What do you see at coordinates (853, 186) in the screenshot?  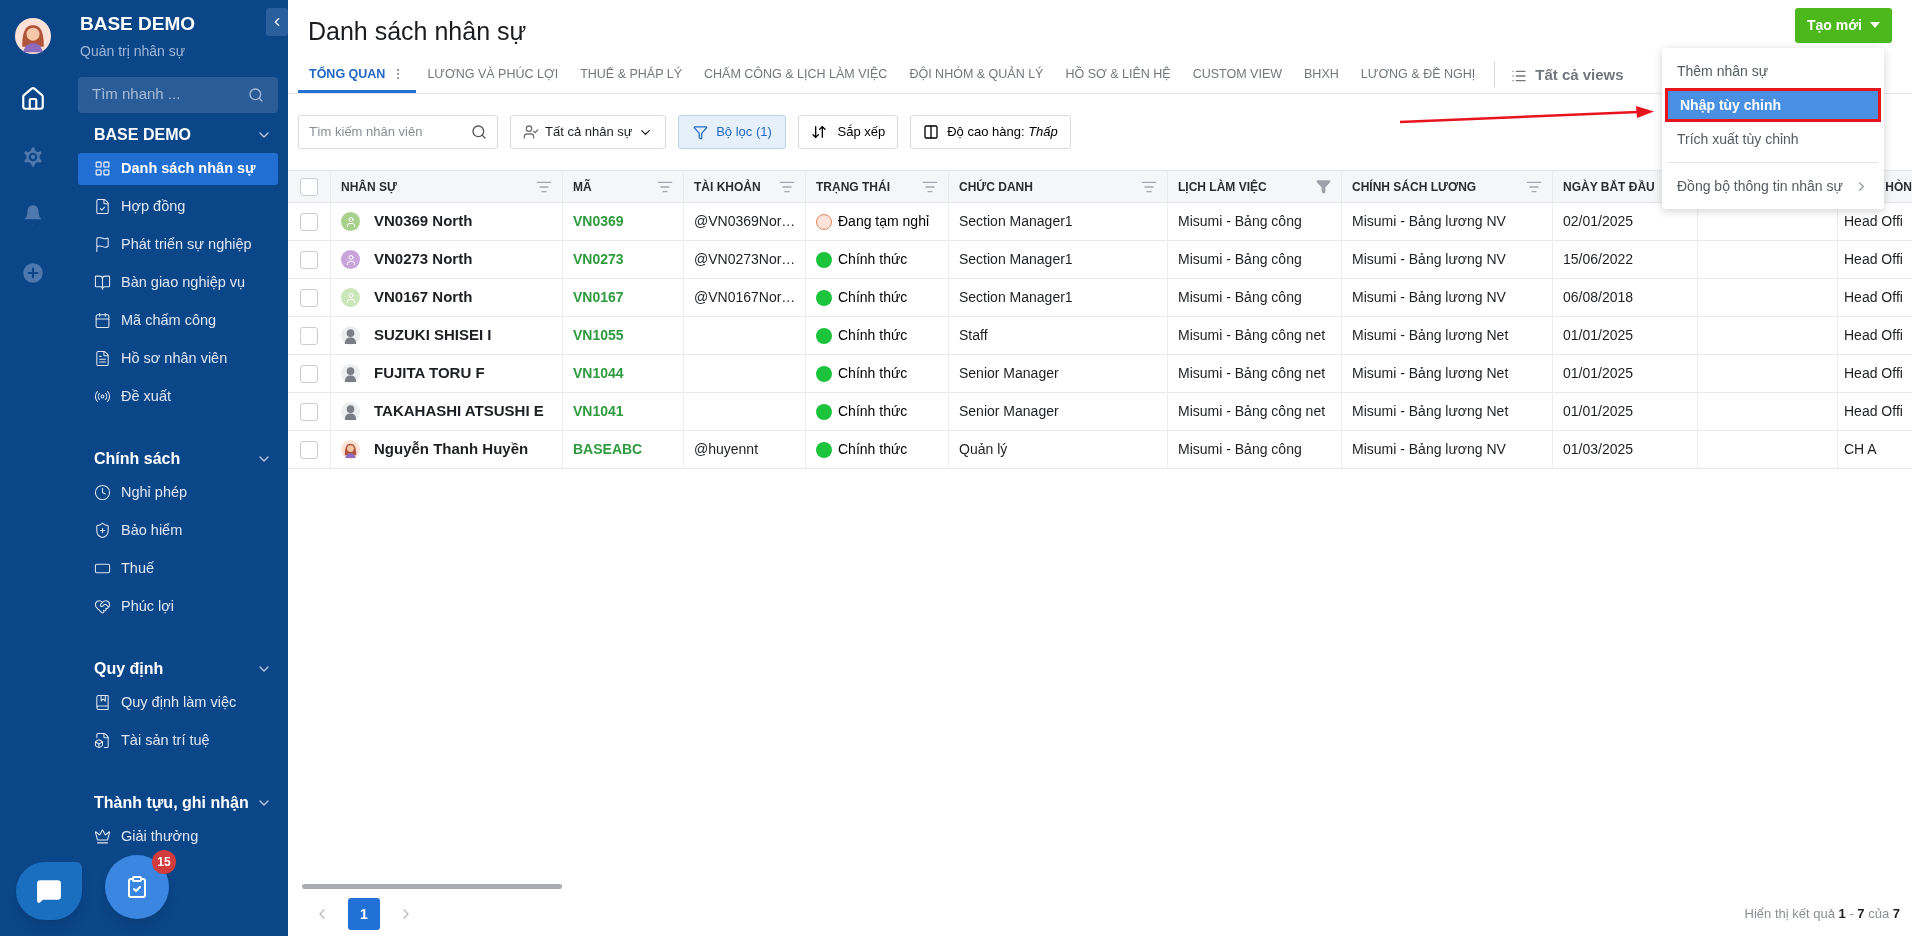 I see `column-header: TRẠNG THÁI` at bounding box center [853, 186].